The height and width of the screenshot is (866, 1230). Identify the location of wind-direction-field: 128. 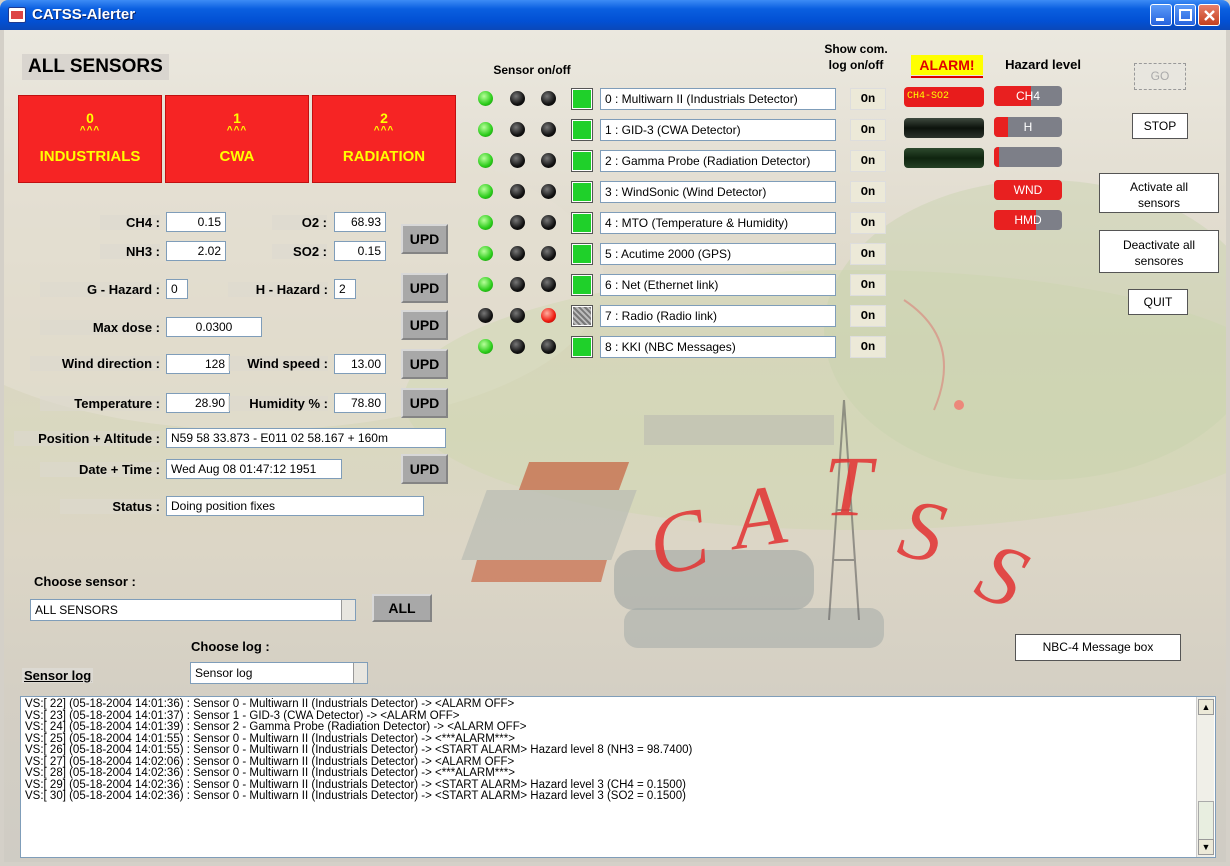
(198, 364).